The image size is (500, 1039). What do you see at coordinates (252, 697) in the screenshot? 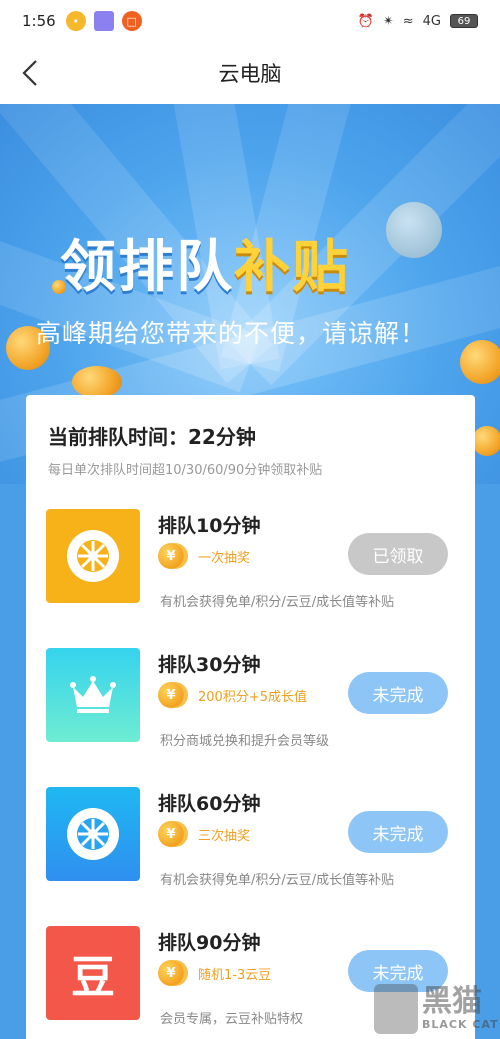
I see `reward-text: 200积分+5成长值` at bounding box center [252, 697].